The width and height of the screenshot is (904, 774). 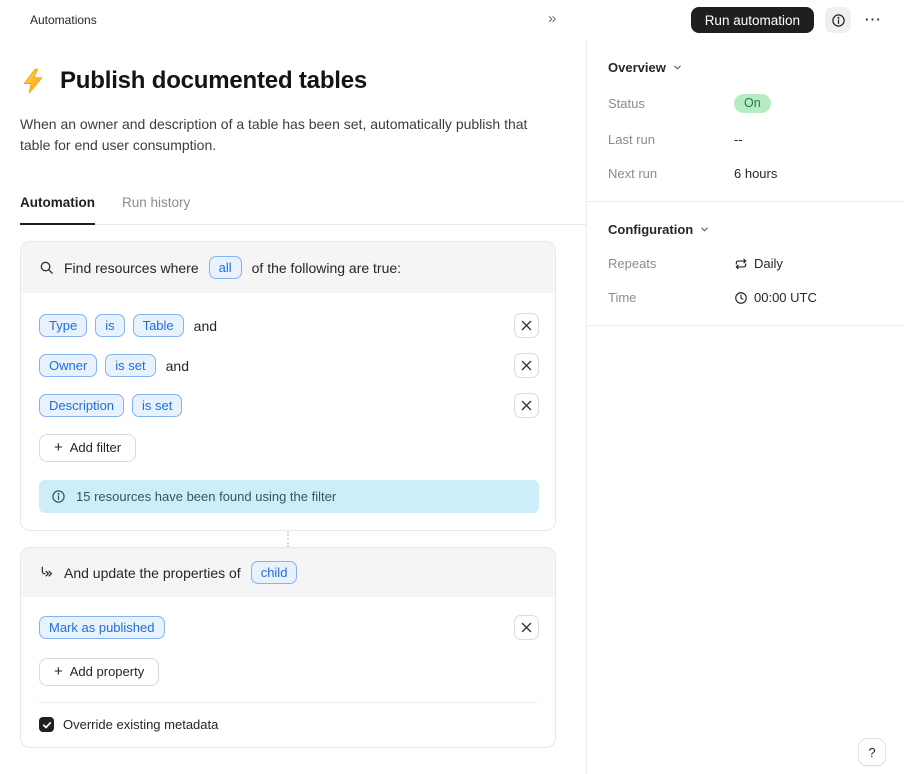 What do you see at coordinates (131, 267) in the screenshot?
I see `filter-header-prefix: Find resources where` at bounding box center [131, 267].